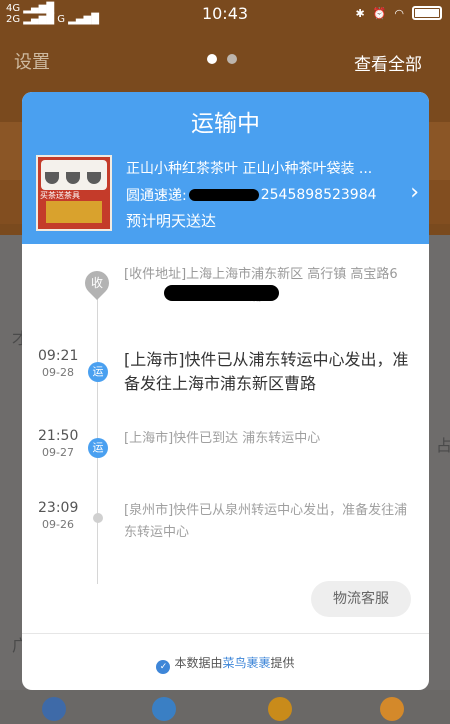 The height and width of the screenshot is (724, 450). I want to click on tab-profile-icon, so click(392, 709).